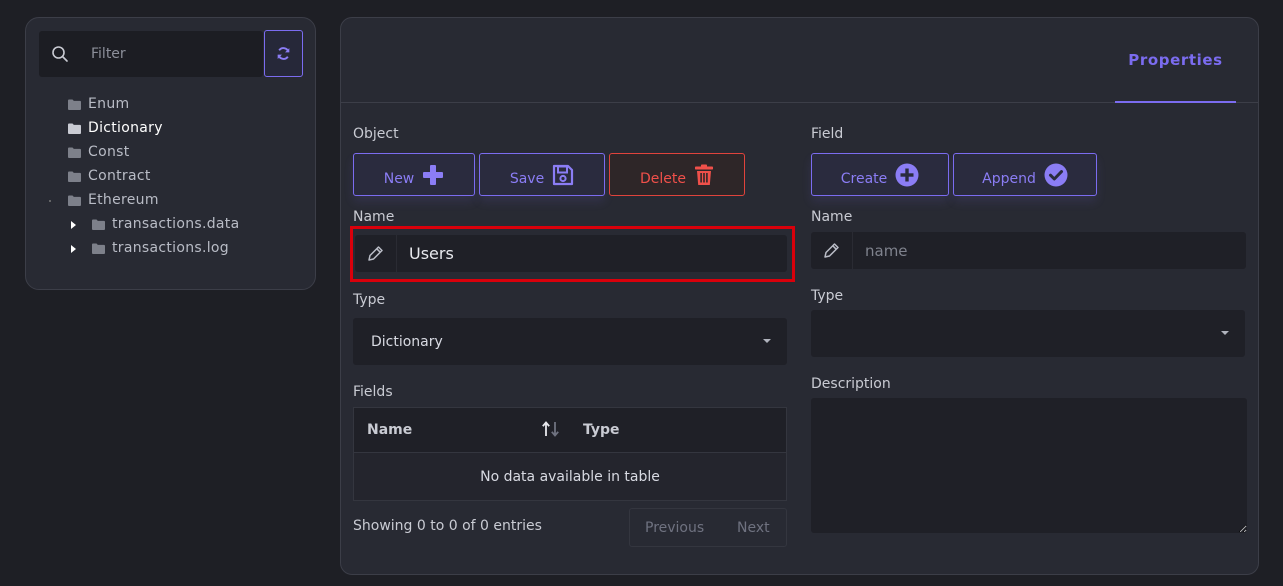 The width and height of the screenshot is (1283, 586). Describe the element at coordinates (570, 477) in the screenshot. I see `table-empty-message: No data available in table` at that location.